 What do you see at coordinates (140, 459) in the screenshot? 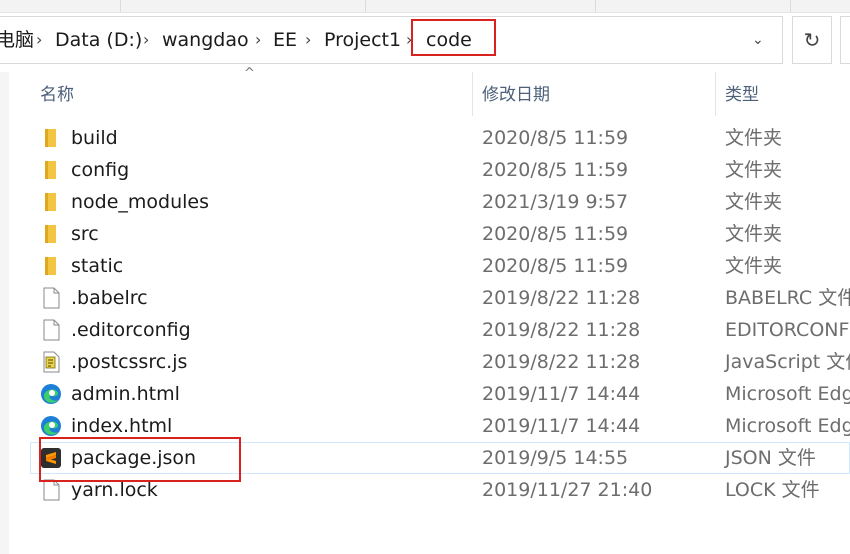
I see `highlight-box-package-json` at bounding box center [140, 459].